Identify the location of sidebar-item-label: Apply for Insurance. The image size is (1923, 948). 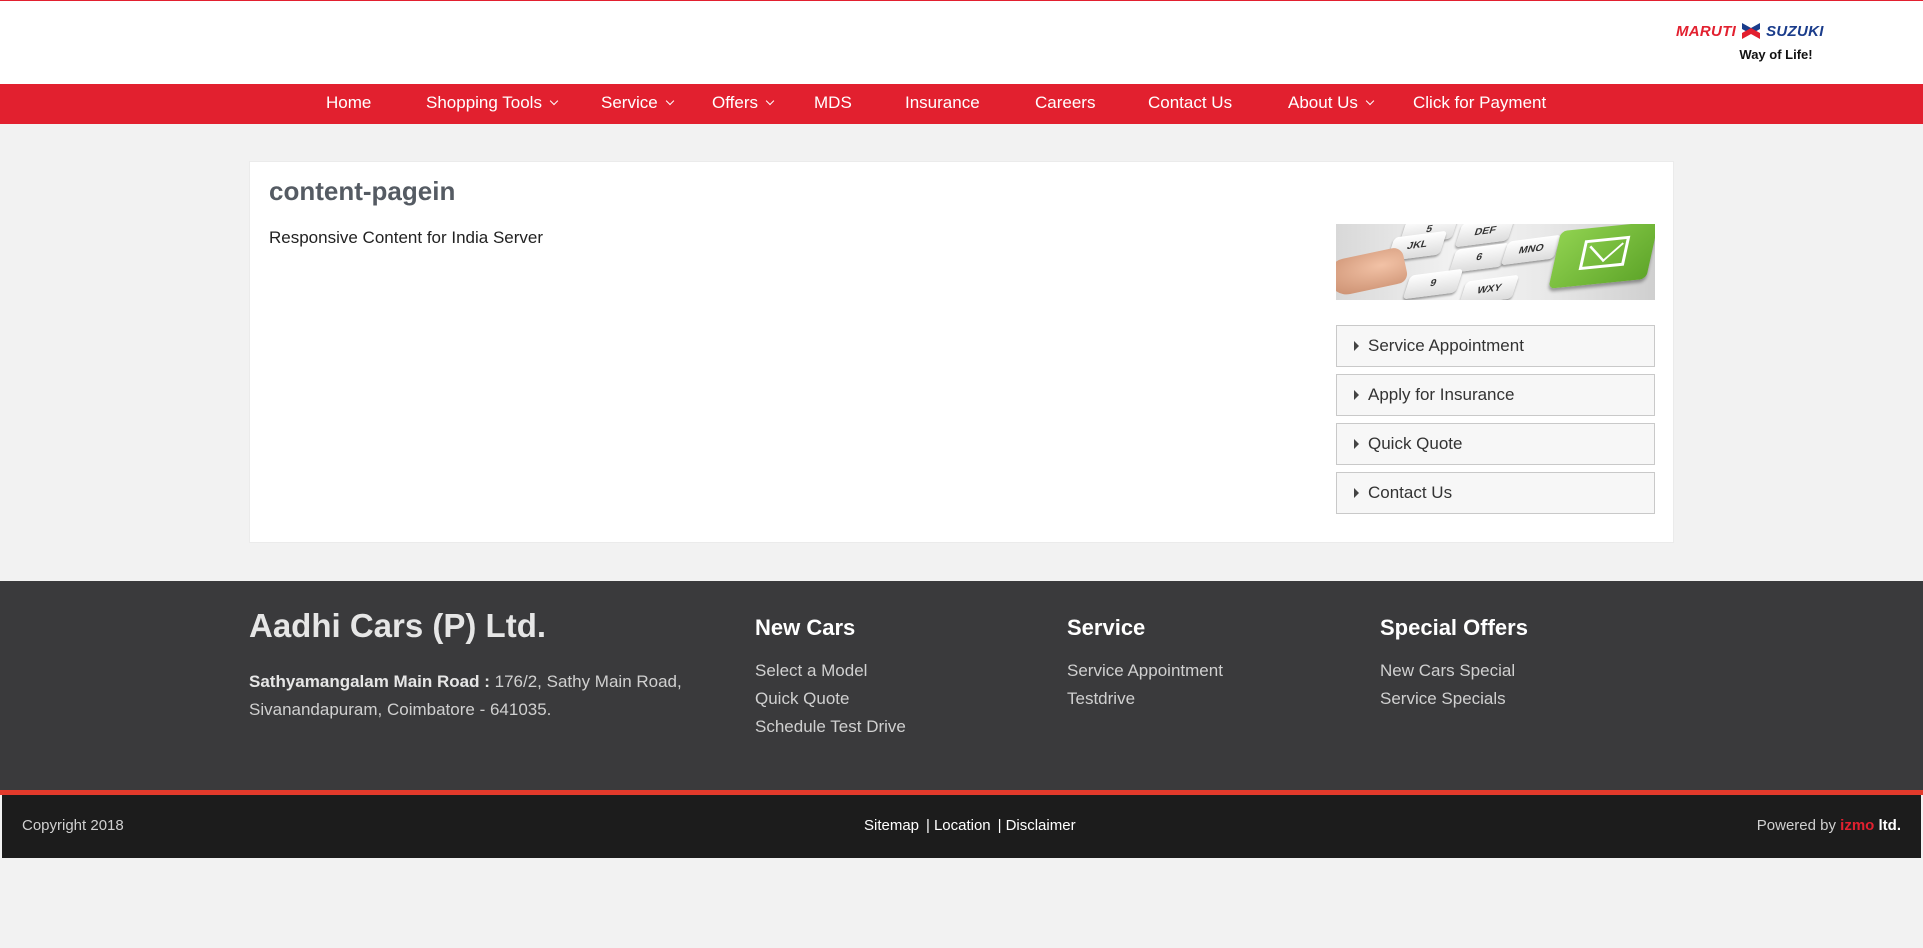
(1441, 394).